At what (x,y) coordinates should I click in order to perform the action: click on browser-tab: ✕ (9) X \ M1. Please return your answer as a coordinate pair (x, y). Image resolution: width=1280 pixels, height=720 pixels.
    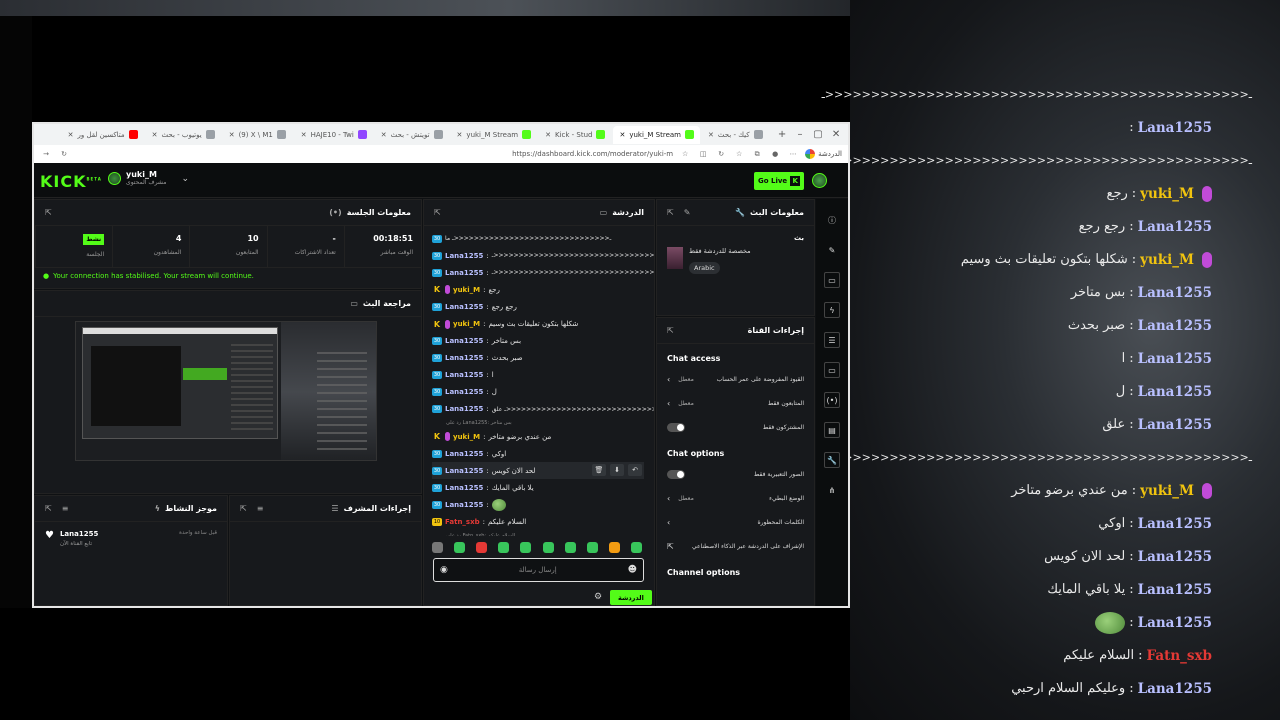
    Looking at the image, I should click on (258, 135).